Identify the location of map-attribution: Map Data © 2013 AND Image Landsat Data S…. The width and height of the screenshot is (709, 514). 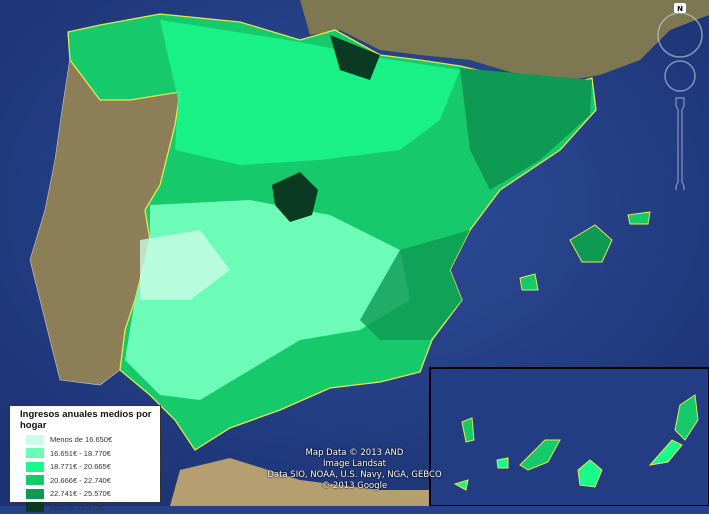
(354, 470).